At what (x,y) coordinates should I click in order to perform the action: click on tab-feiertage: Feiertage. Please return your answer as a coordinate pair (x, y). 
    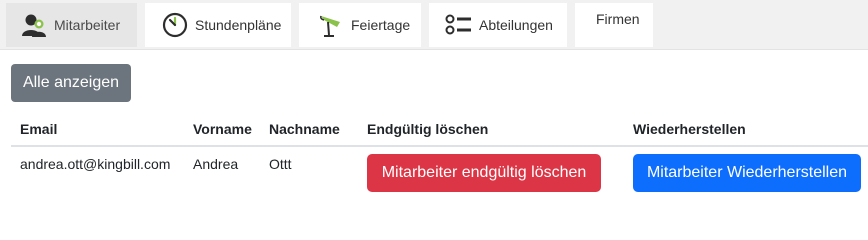
    Looking at the image, I should click on (360, 25).